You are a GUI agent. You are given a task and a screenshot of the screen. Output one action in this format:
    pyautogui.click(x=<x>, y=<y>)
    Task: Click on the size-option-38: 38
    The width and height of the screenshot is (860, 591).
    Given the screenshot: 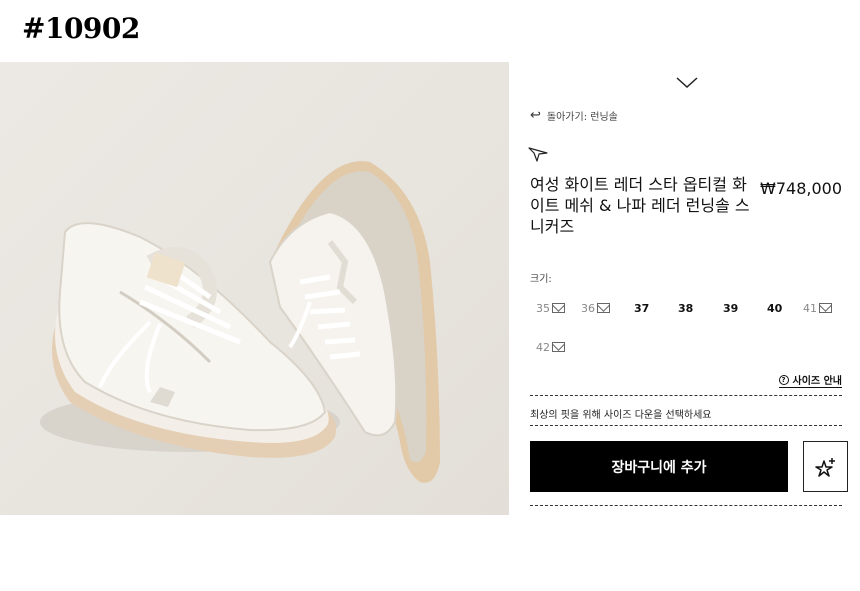 What is the action you would take?
    pyautogui.click(x=685, y=308)
    